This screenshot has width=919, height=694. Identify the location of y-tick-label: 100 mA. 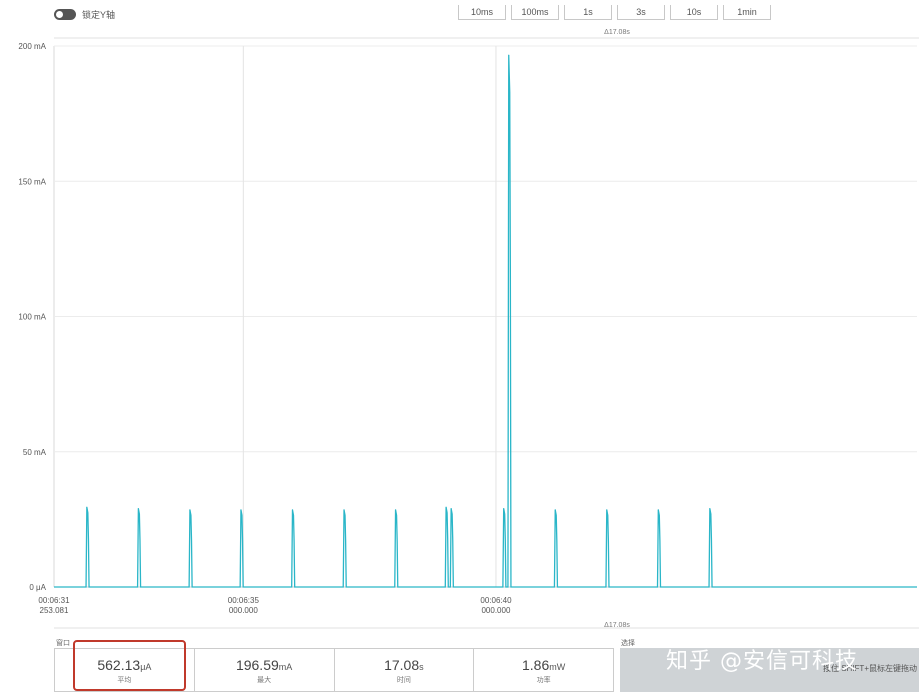
(32, 317).